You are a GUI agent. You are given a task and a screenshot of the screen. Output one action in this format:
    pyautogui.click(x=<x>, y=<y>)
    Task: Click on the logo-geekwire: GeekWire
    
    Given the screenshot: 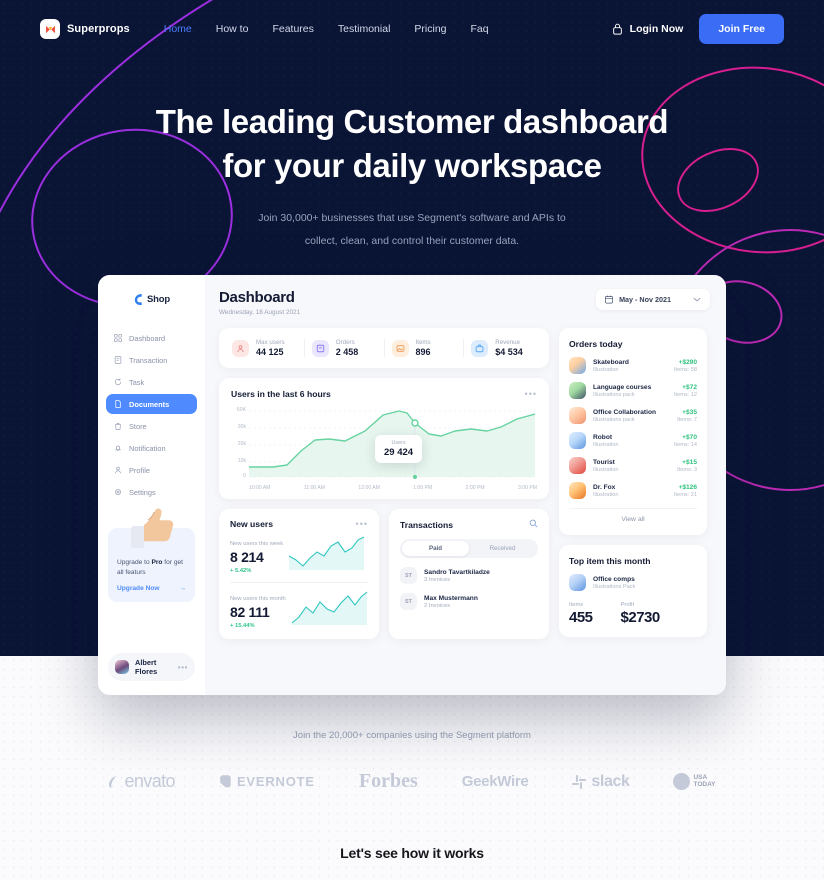 What is the action you would take?
    pyautogui.click(x=495, y=781)
    